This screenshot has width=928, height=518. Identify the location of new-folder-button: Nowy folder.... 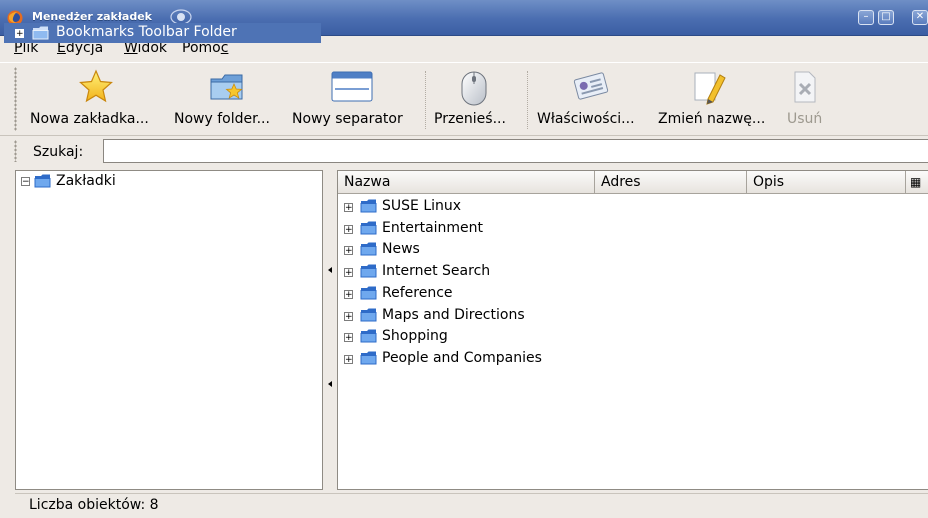
(228, 99).